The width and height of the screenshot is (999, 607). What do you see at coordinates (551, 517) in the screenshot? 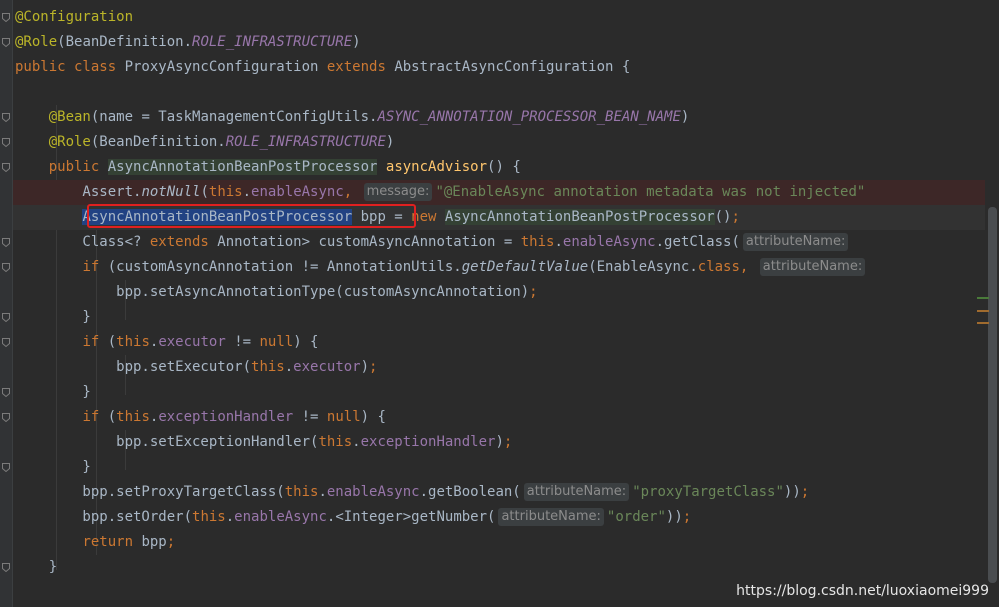
I see `parameter-hint: attributeName:` at bounding box center [551, 517].